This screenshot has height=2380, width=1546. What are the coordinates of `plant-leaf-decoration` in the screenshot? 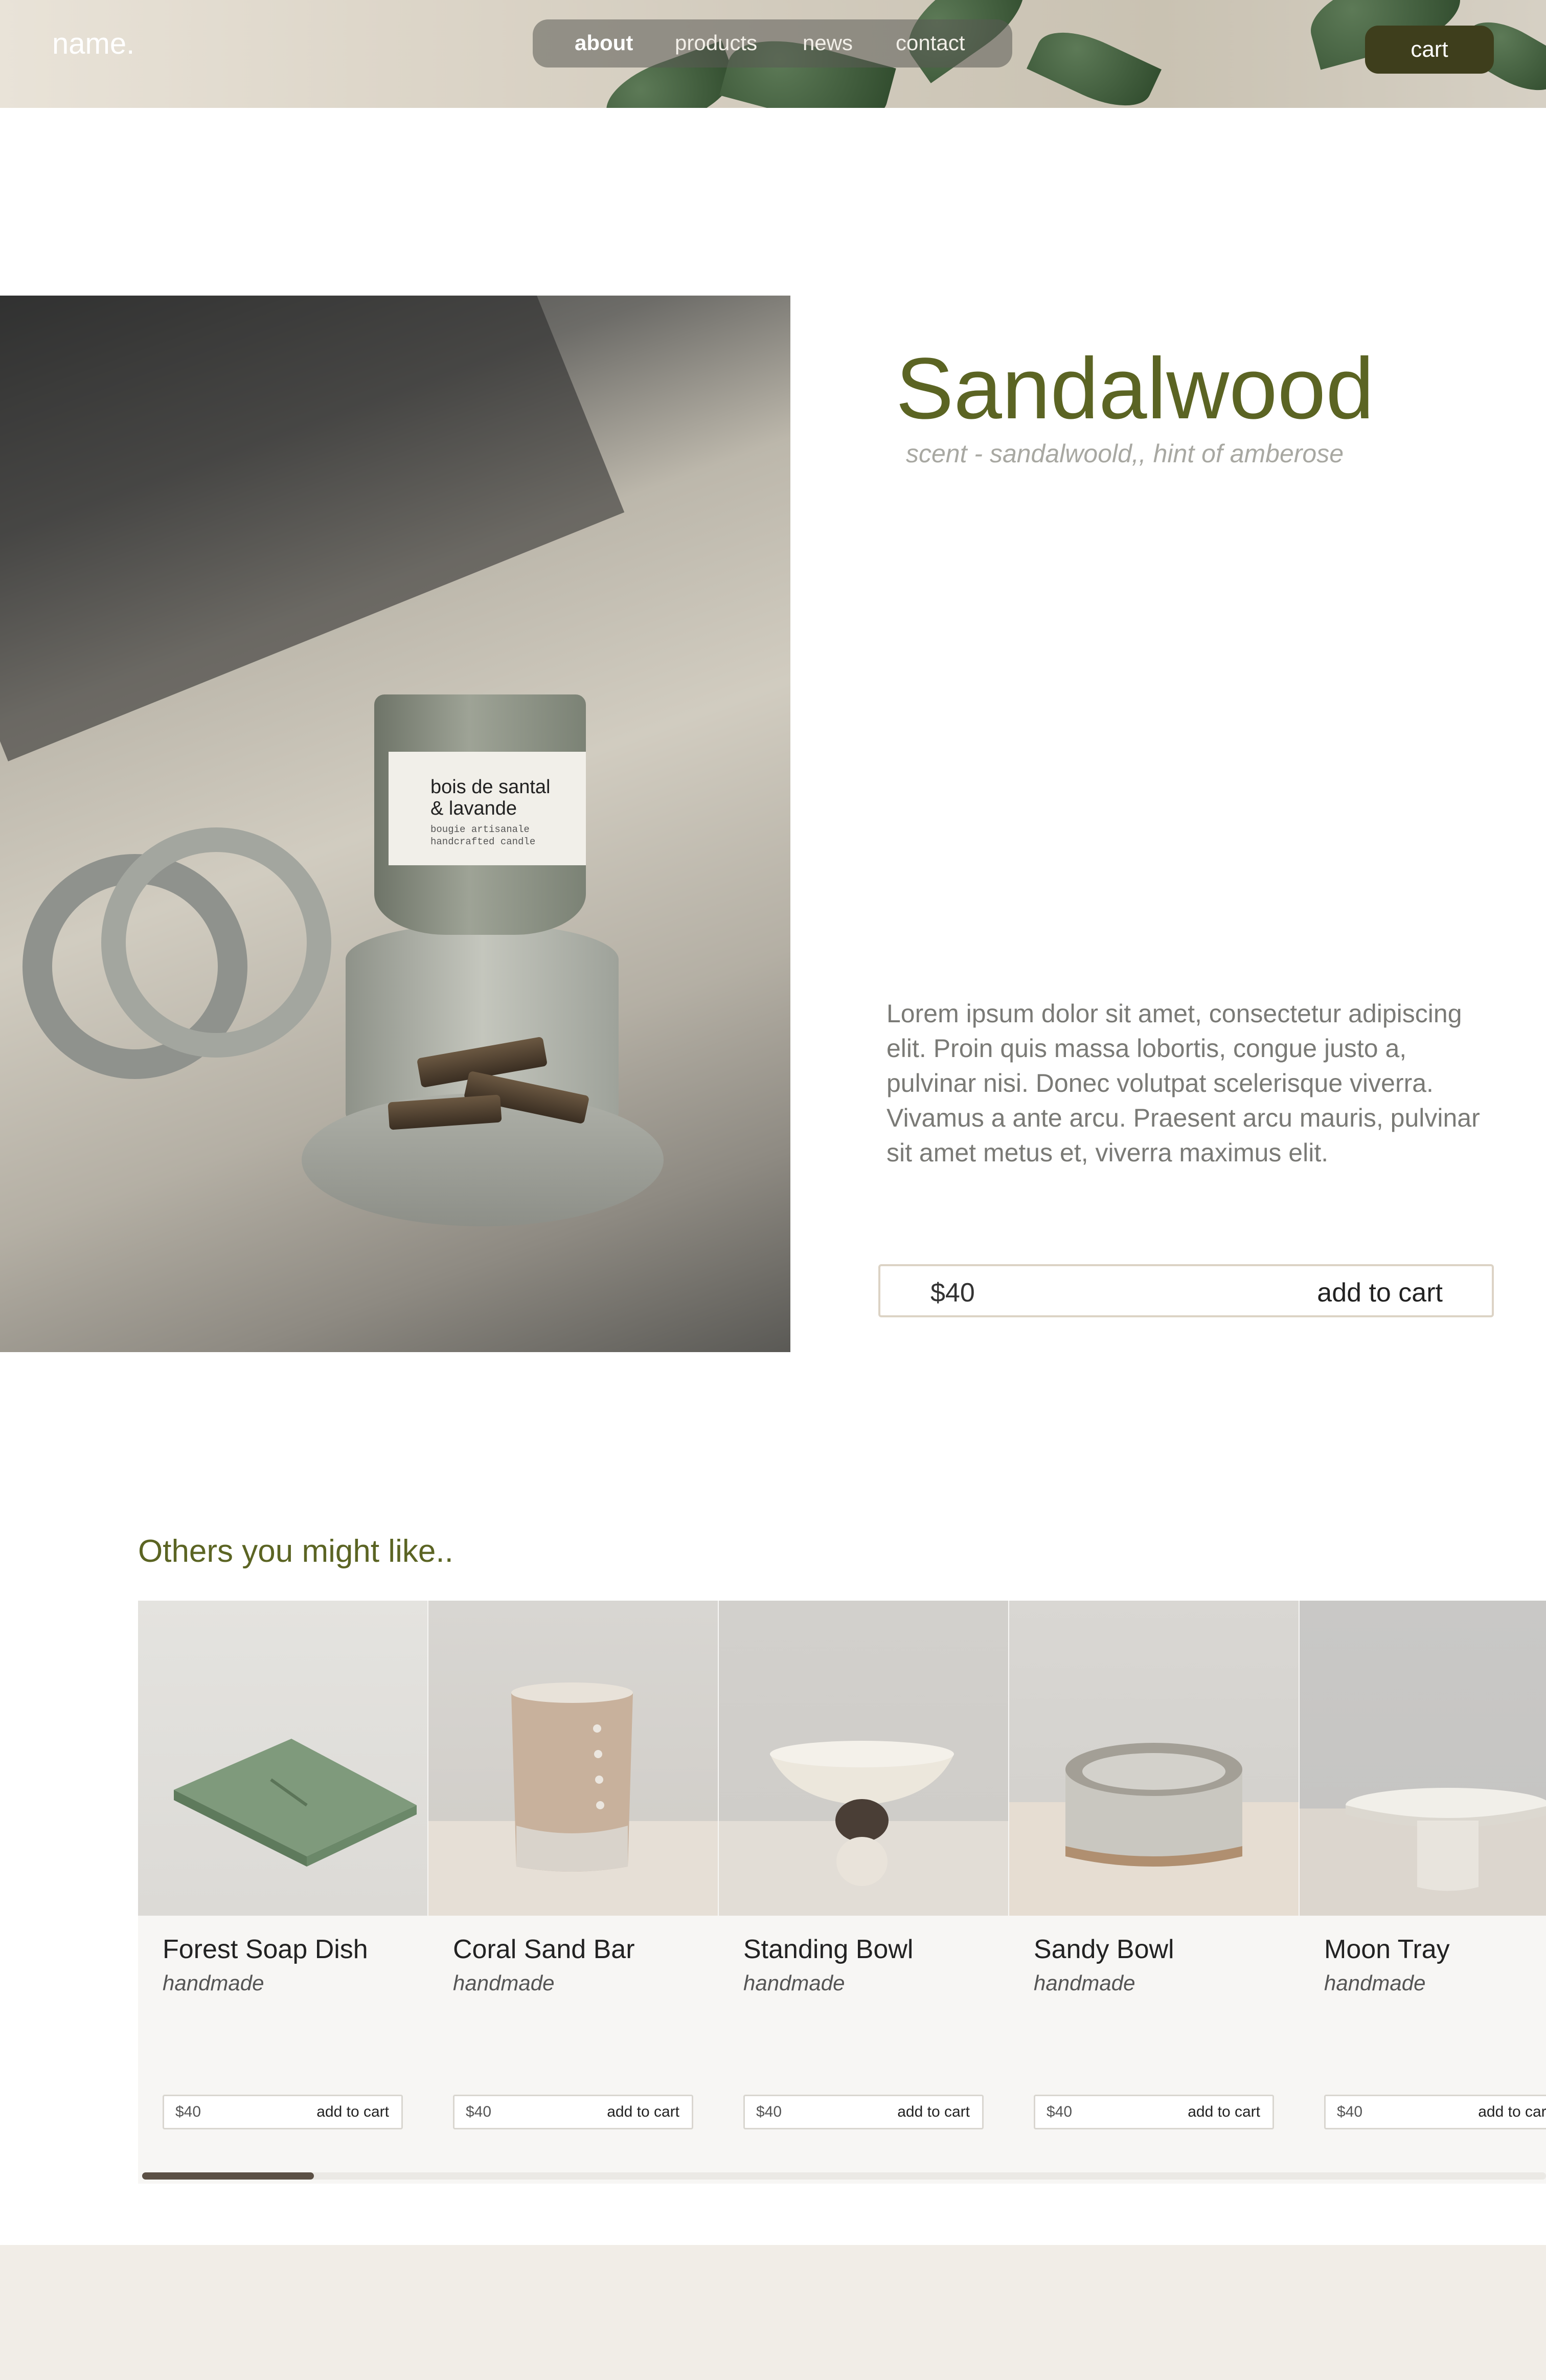 It's located at (1094, 62).